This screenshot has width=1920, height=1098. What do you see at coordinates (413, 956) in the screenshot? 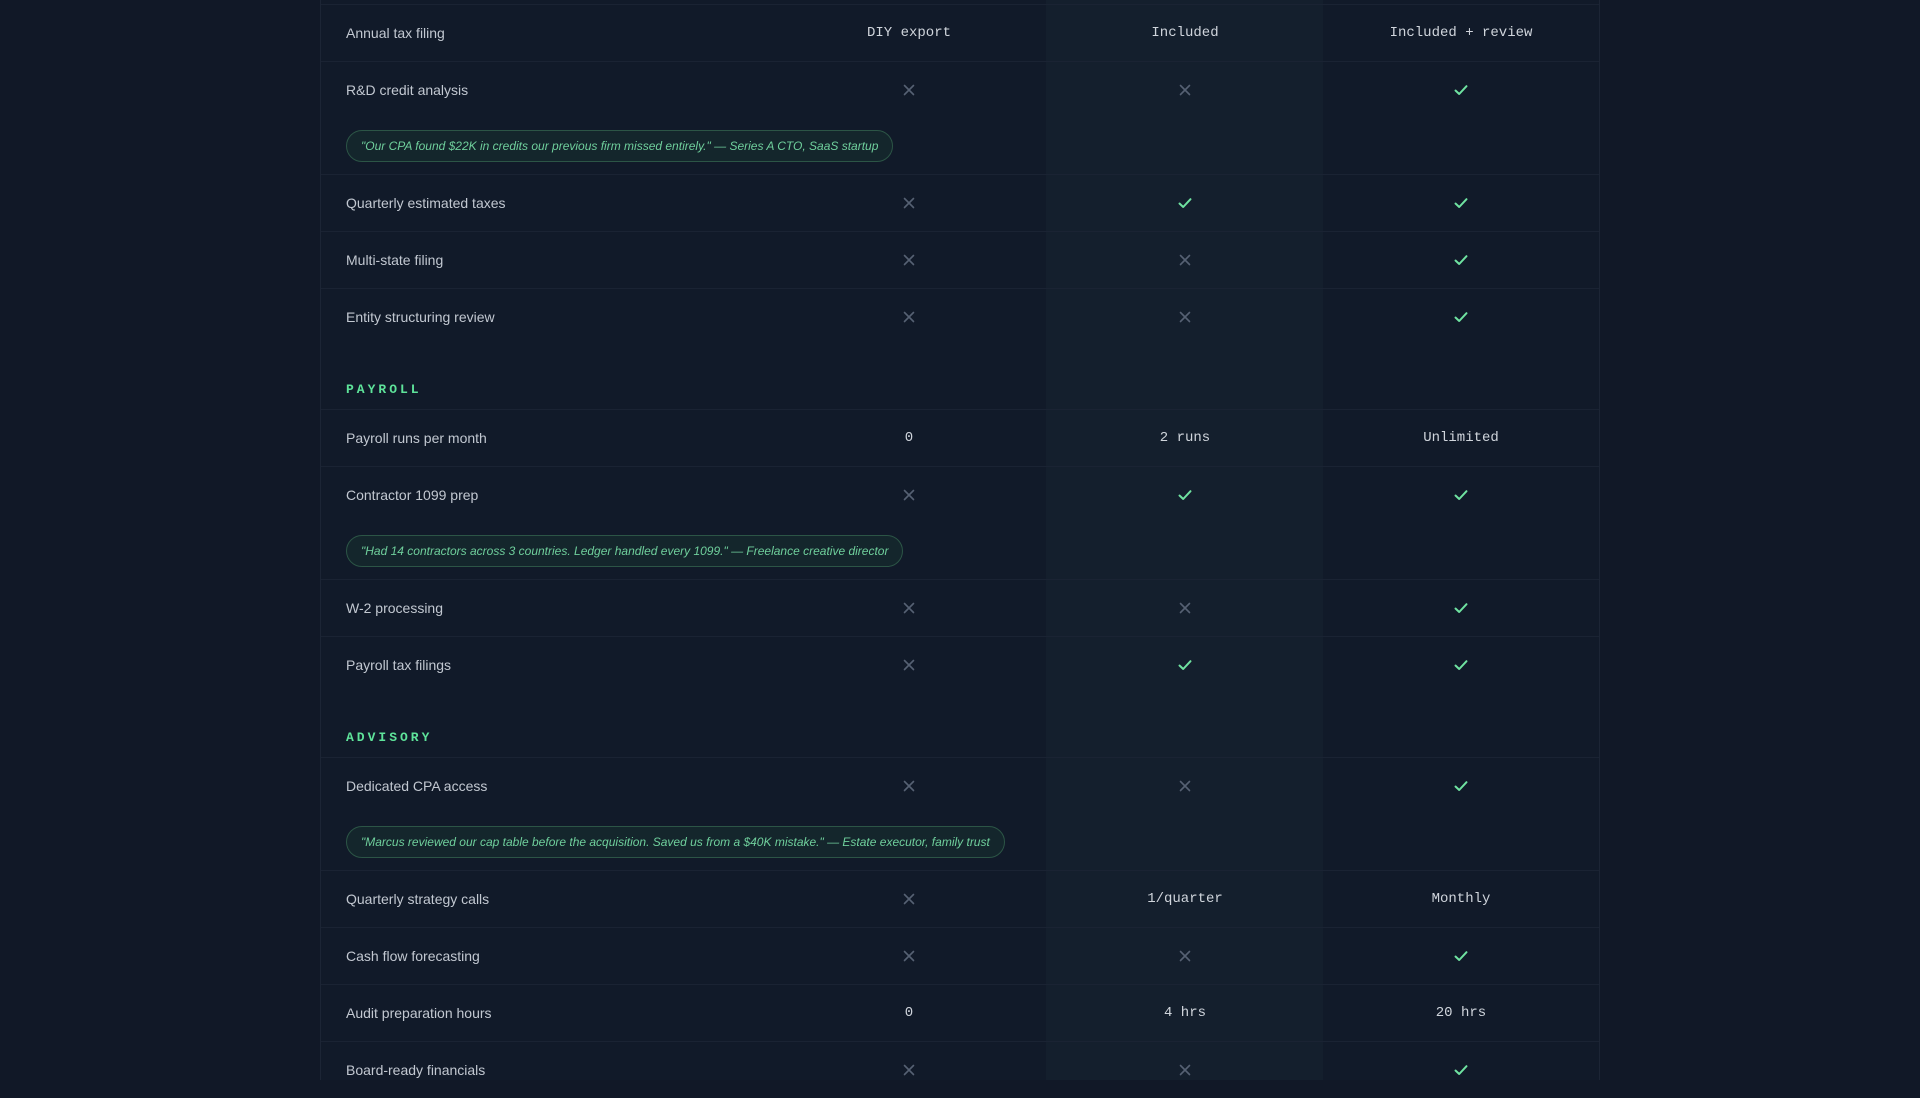
I see `feature-label: Cash flow forecasting` at bounding box center [413, 956].